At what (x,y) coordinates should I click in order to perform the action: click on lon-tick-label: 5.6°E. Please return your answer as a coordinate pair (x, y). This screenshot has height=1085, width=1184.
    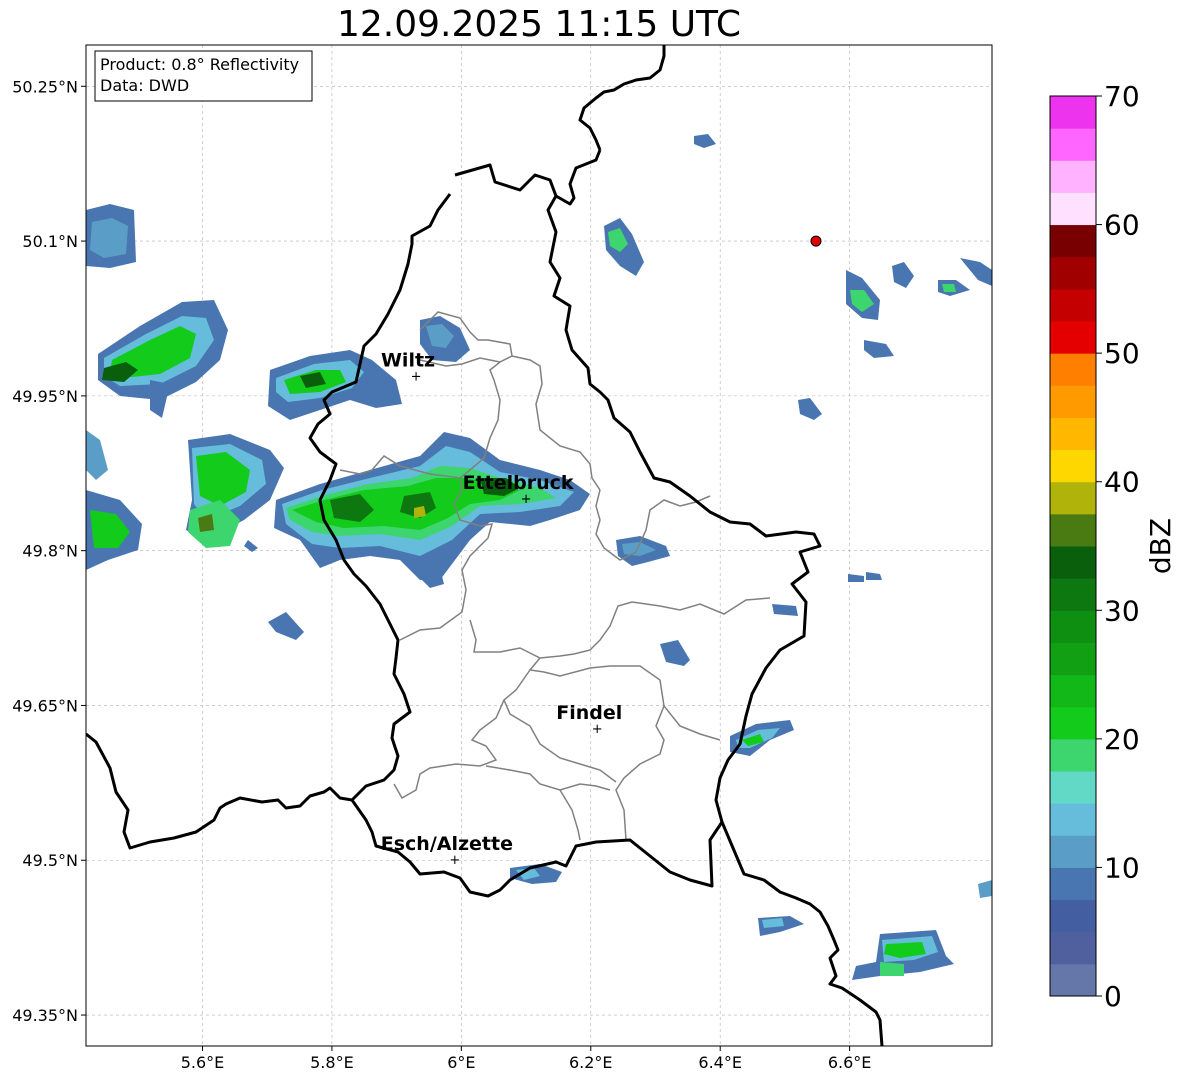
    Looking at the image, I should click on (203, 1062).